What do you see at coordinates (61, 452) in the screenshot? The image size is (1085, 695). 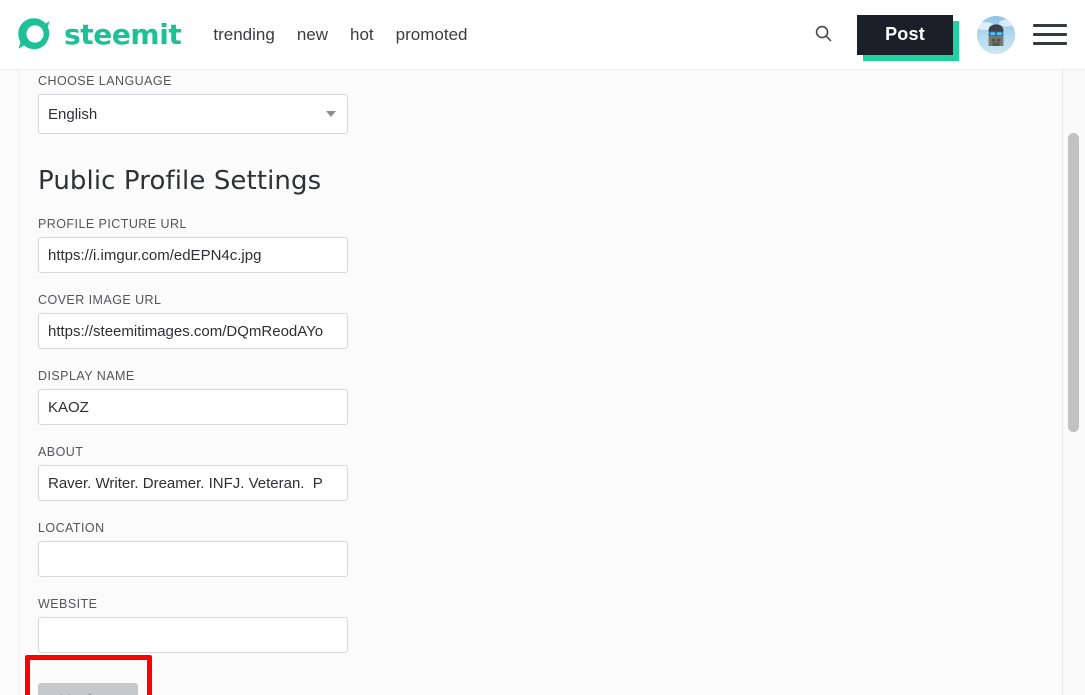 I see `label-about: ABOUT` at bounding box center [61, 452].